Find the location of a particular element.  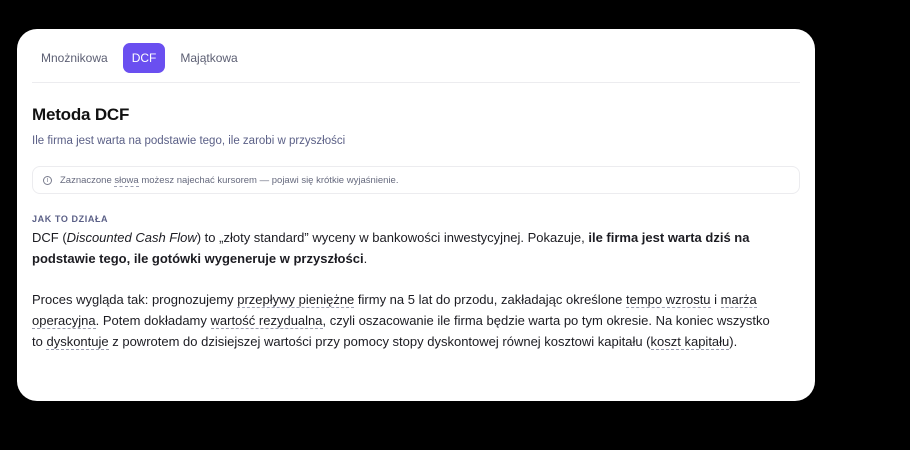

tab-majatkowa: Majątkowa is located at coordinates (208, 58).